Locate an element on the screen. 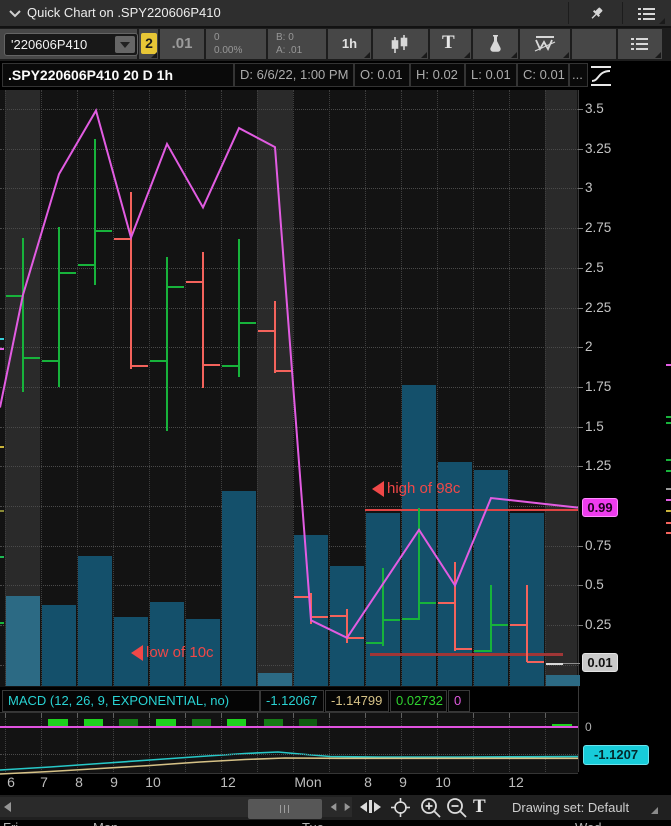 The image size is (671, 826). chart-style-curve-icon is located at coordinates (601, 76).